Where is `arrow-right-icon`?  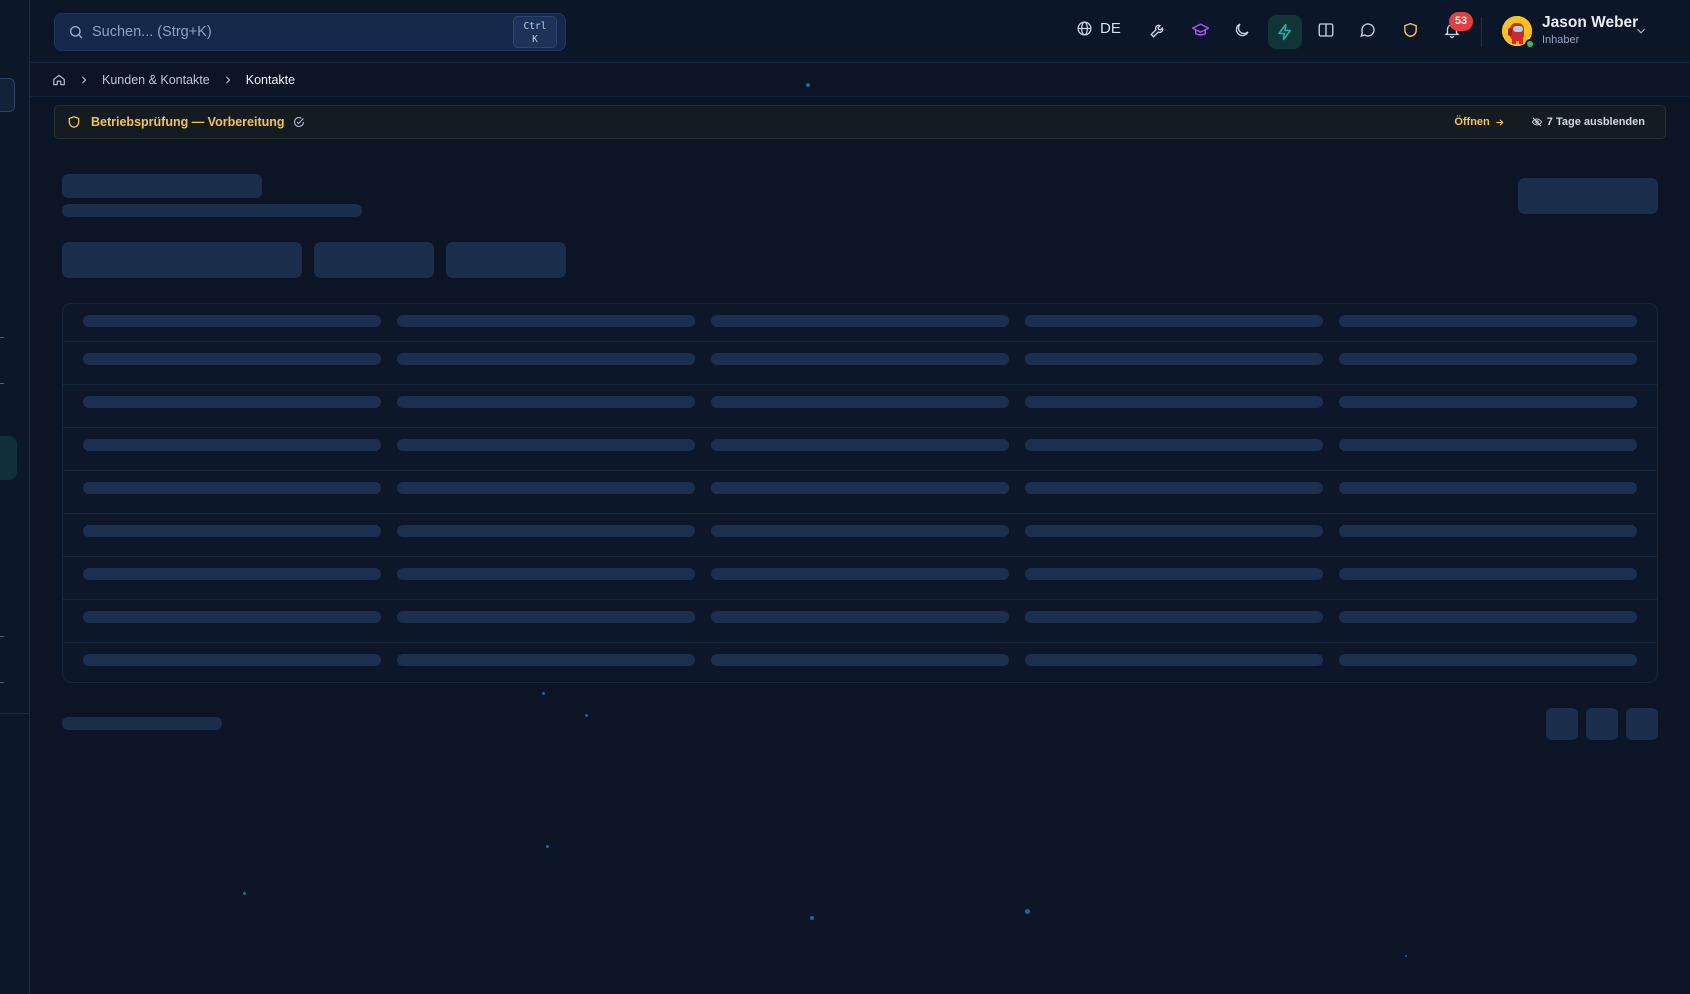
arrow-right-icon is located at coordinates (1500, 122).